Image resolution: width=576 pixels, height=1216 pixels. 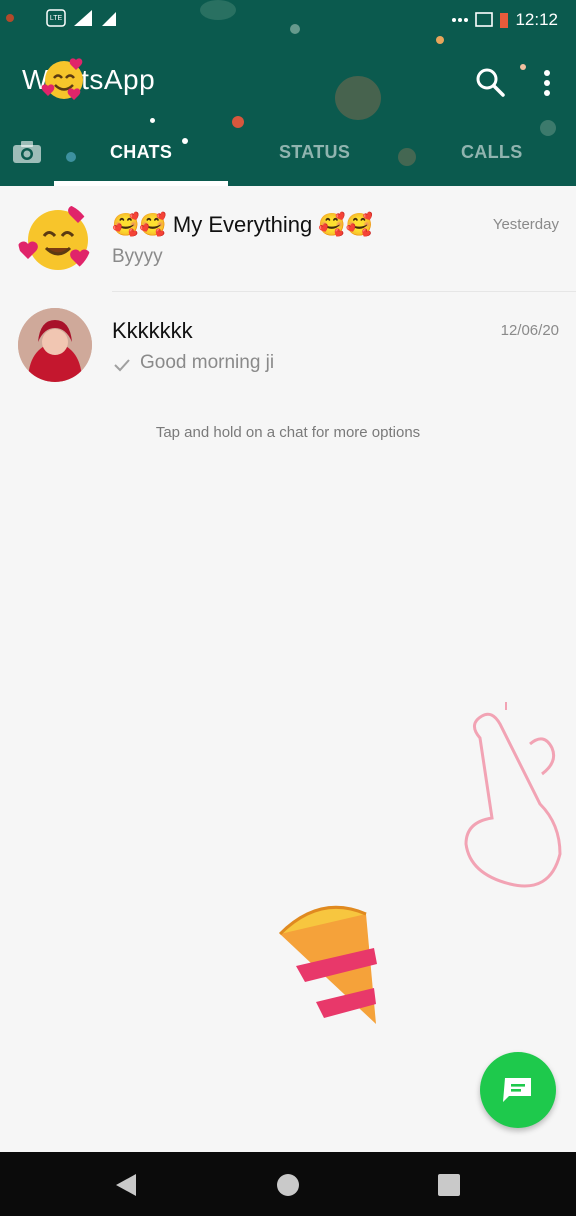 I want to click on chat-preview: Good morning ji, so click(x=207, y=362).